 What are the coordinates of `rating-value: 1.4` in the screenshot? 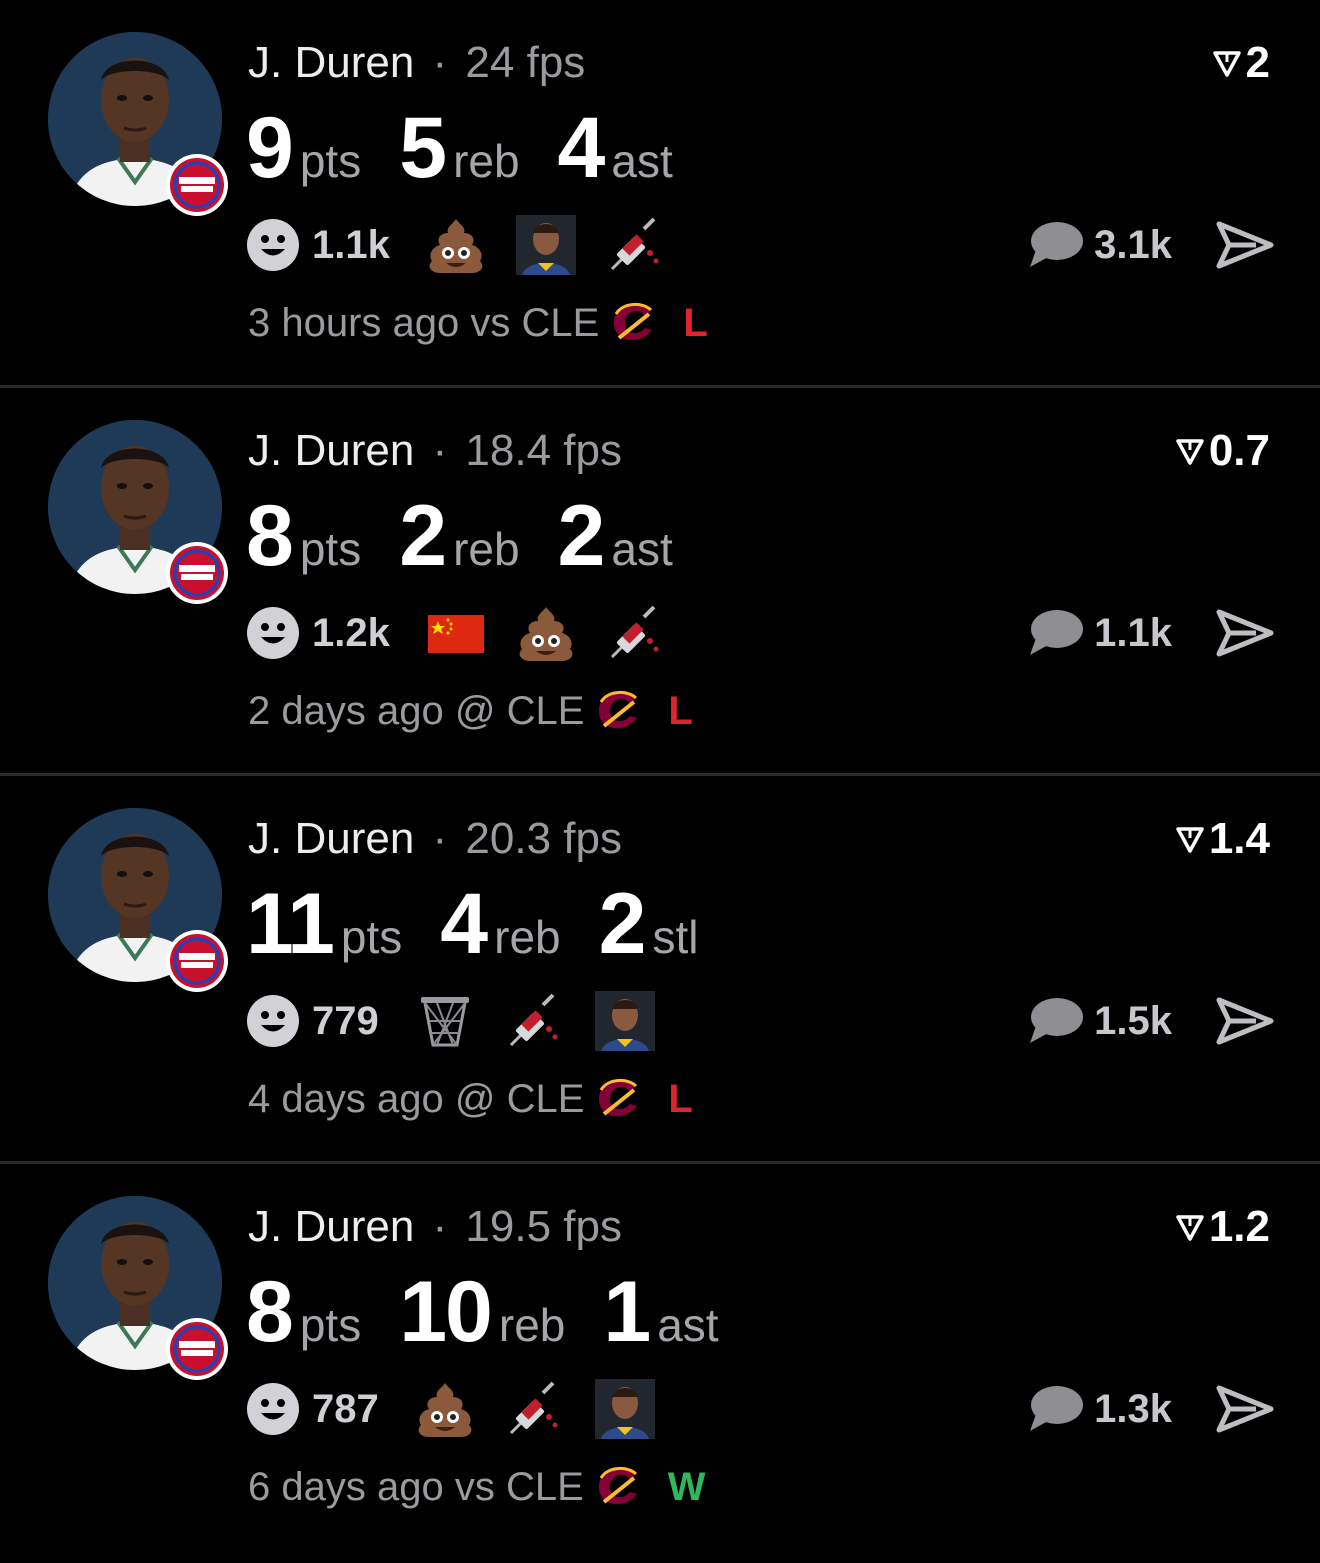 It's located at (1239, 838).